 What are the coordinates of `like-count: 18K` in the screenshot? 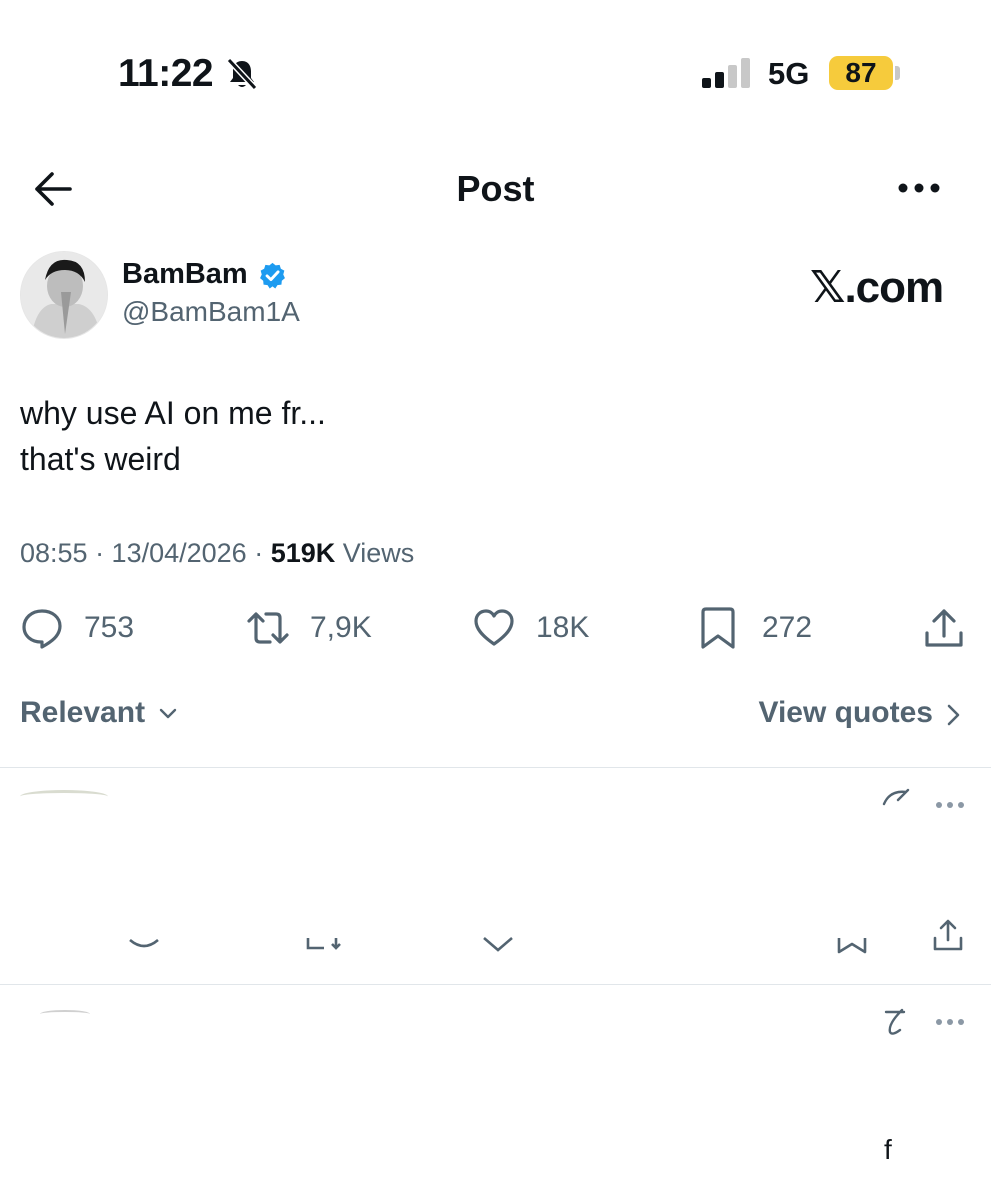 It's located at (563, 627).